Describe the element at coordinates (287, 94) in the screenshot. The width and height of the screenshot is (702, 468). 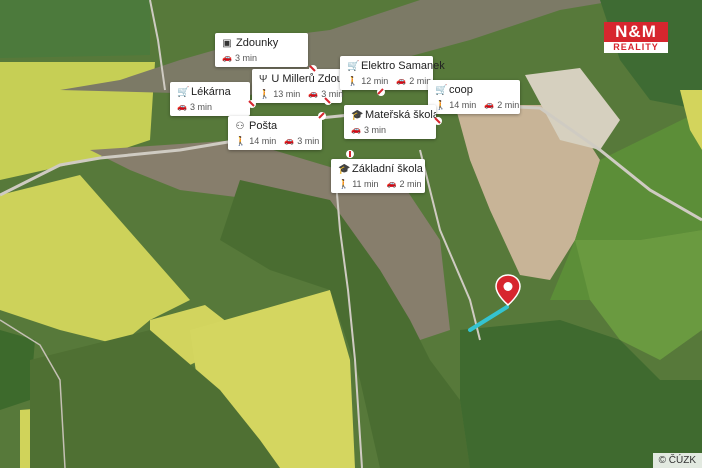
I see `walk-time: 13 min` at that location.